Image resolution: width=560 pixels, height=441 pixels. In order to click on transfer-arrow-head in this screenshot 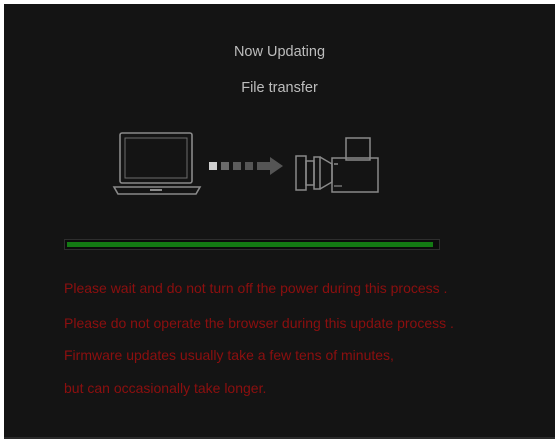, I will do `click(276, 166)`.